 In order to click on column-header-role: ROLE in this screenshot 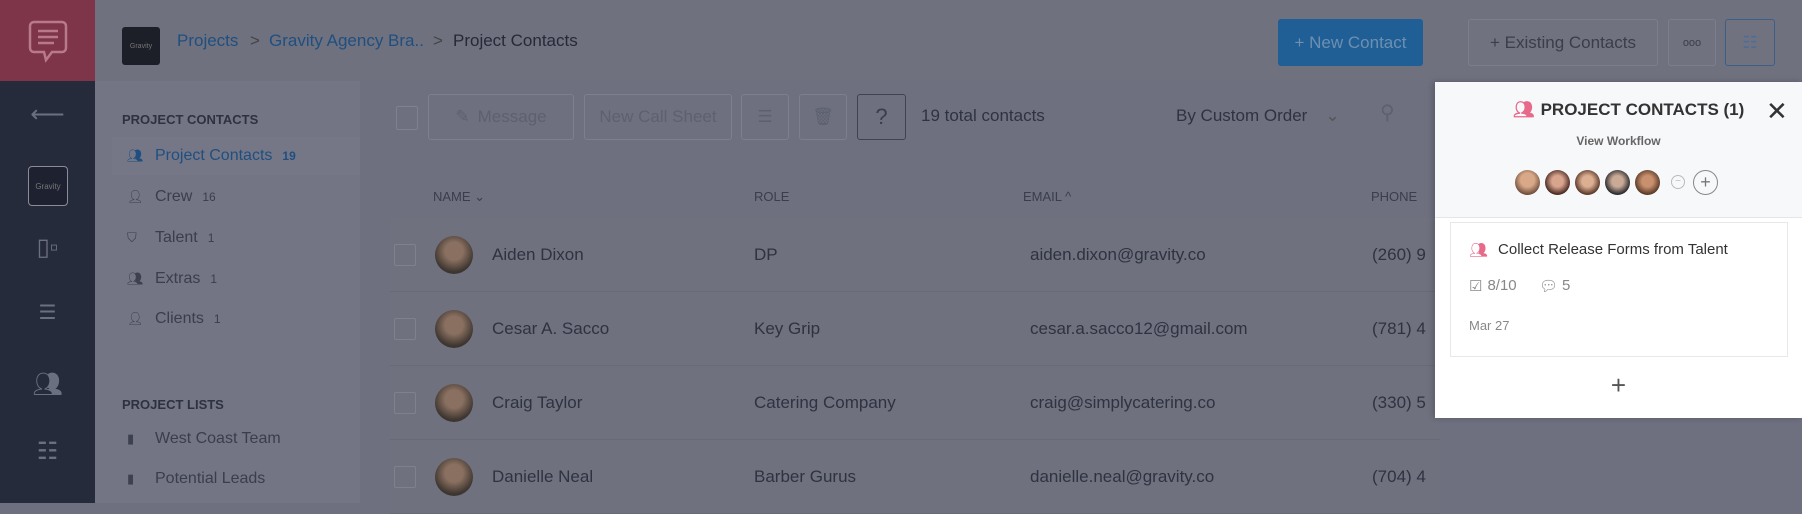, I will do `click(771, 196)`.